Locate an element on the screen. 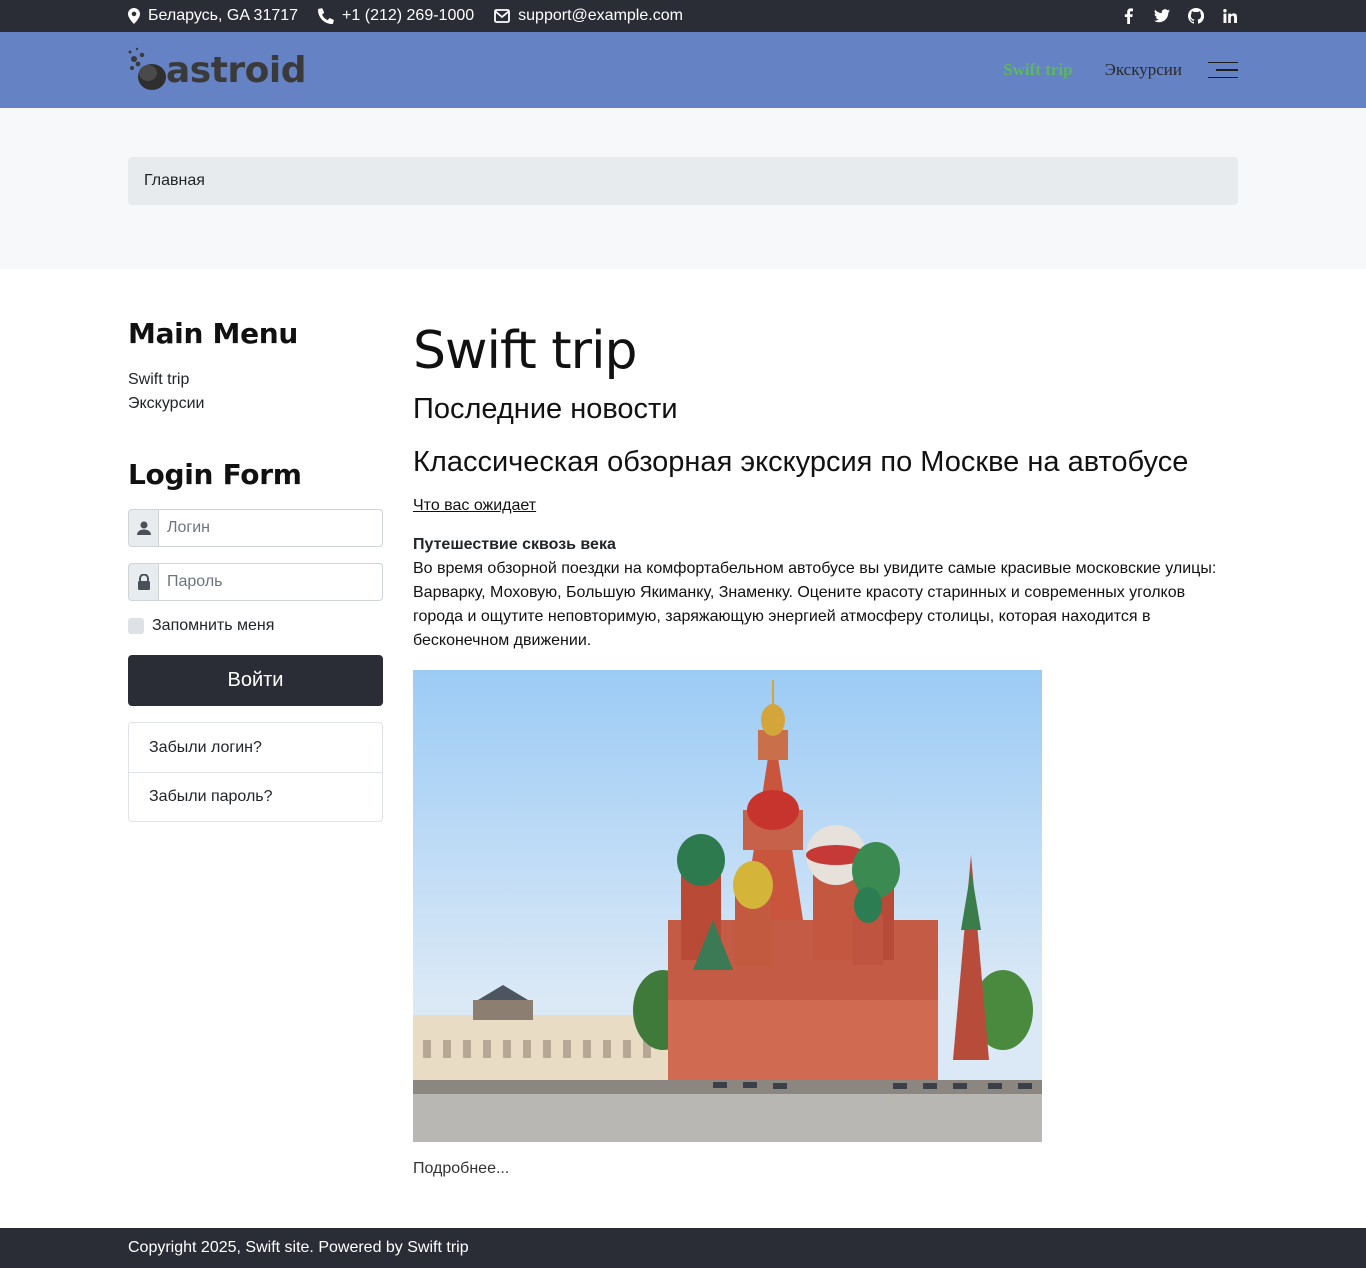  linkedin-icon is located at coordinates (1230, 16).